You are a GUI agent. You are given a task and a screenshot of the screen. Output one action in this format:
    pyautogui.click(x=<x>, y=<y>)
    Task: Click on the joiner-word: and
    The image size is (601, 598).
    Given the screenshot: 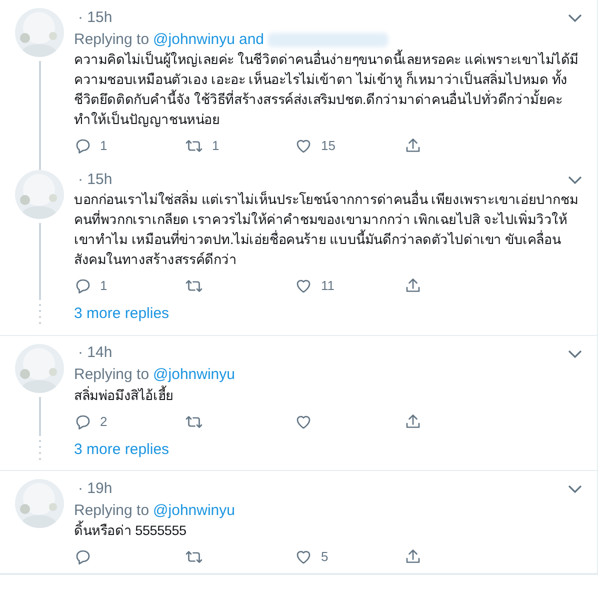 What is the action you would take?
    pyautogui.click(x=251, y=40)
    